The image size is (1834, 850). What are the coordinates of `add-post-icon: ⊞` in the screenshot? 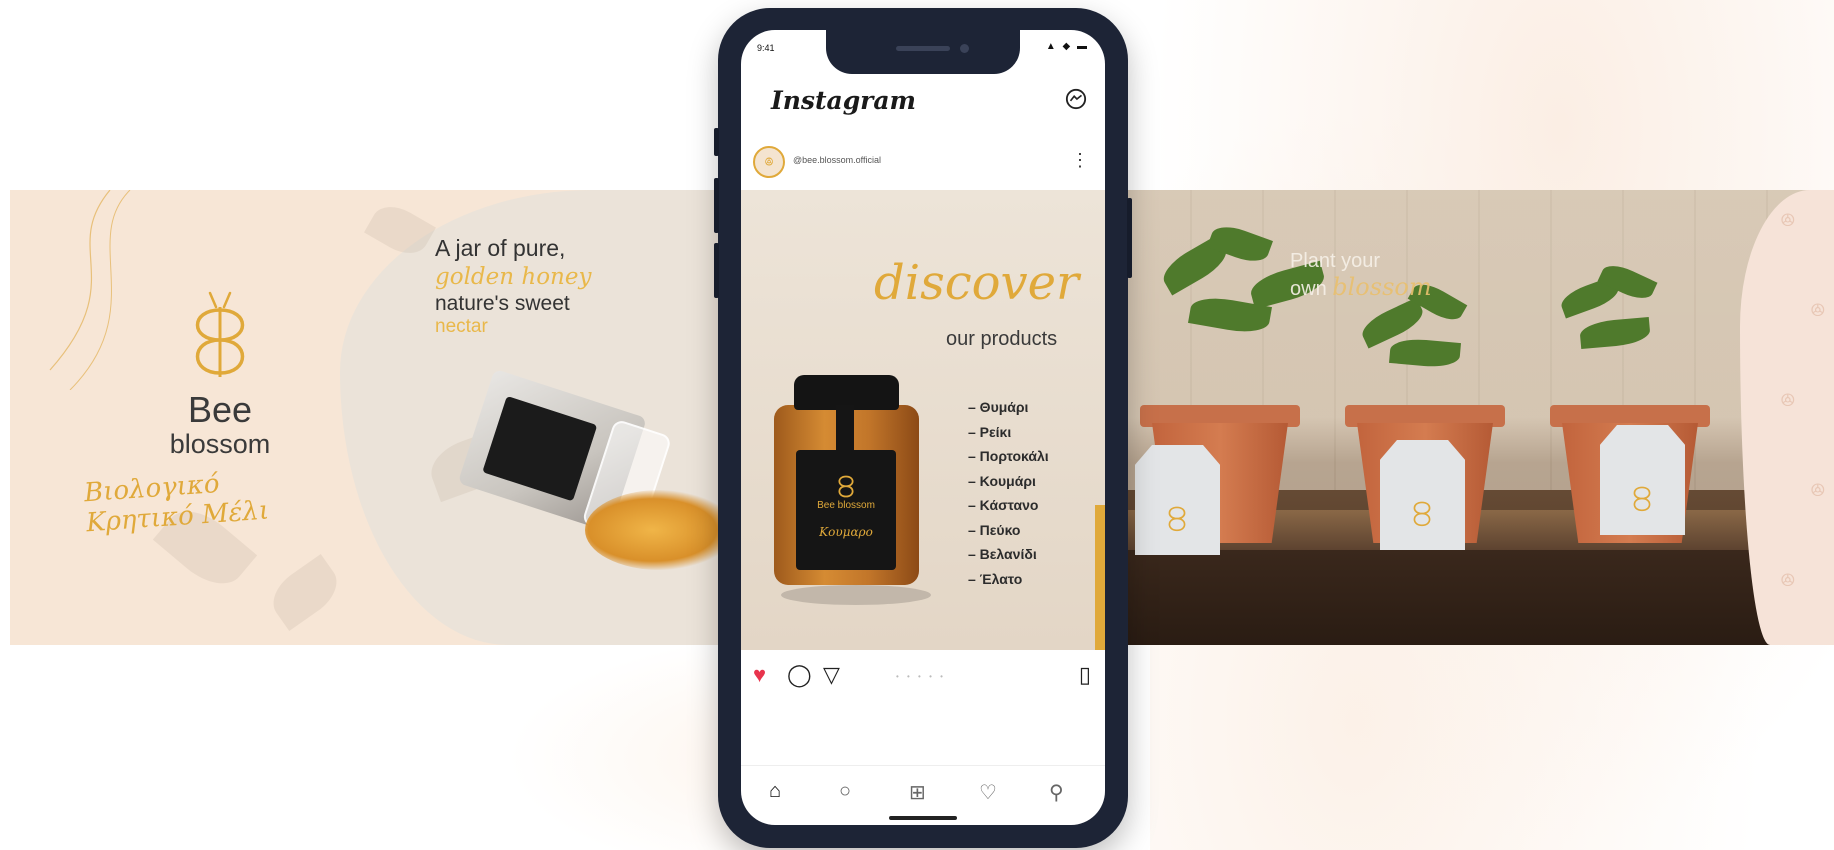 It's located at (917, 792).